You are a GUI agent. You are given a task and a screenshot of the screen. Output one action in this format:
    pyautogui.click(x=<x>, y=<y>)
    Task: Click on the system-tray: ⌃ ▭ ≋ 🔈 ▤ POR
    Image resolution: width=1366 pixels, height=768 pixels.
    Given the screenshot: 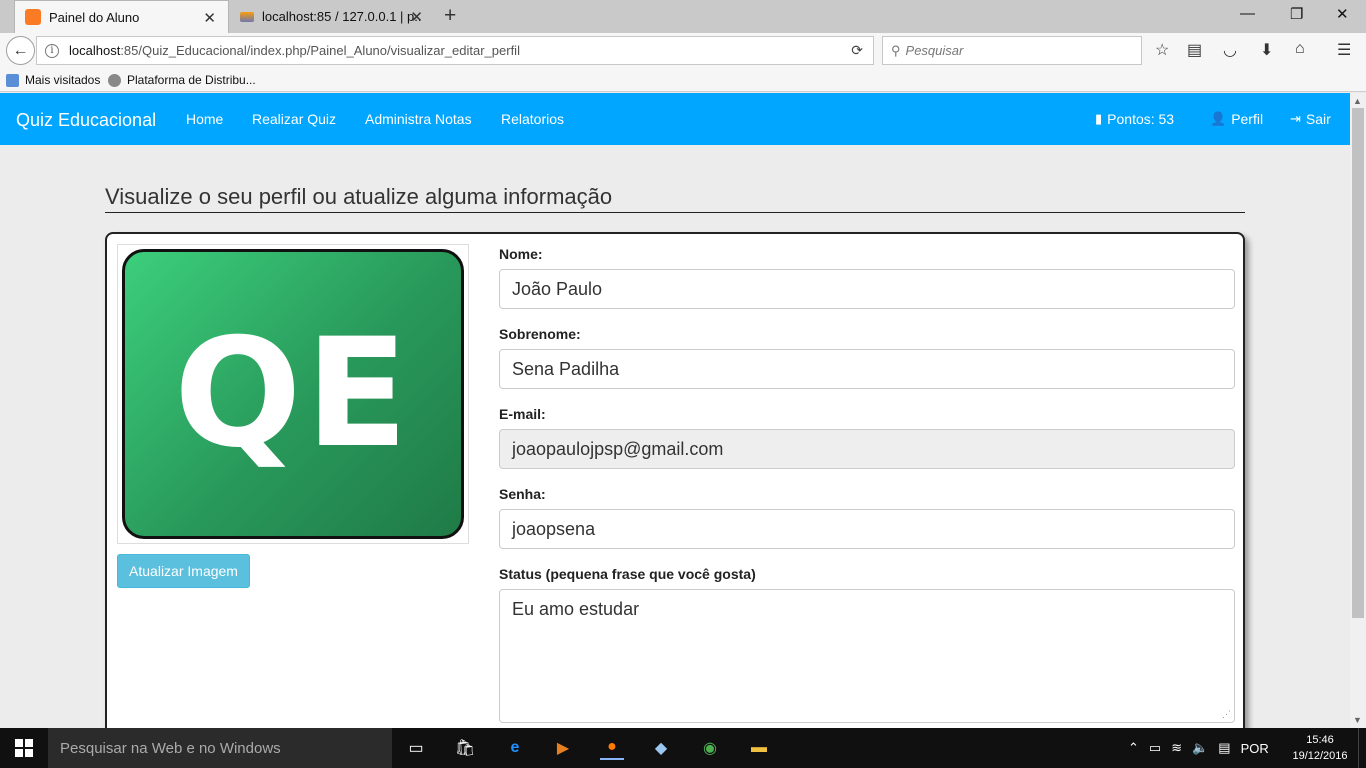 What is the action you would take?
    pyautogui.click(x=1203, y=748)
    